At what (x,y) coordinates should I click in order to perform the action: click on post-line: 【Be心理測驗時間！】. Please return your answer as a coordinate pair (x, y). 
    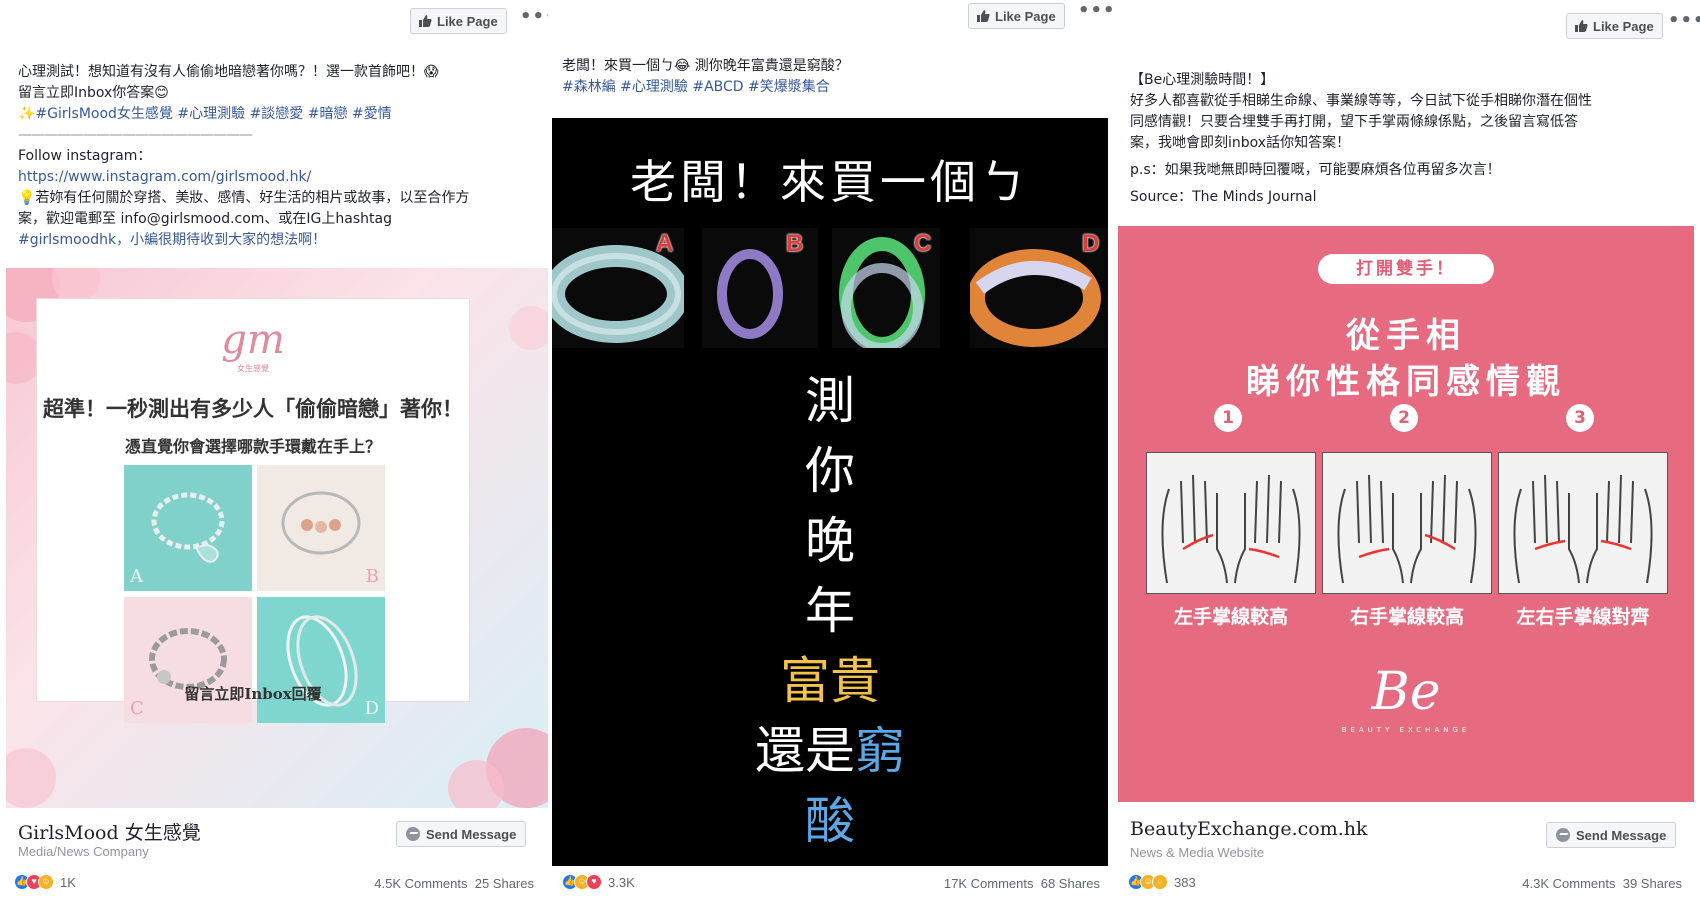
    Looking at the image, I should click on (1202, 80).